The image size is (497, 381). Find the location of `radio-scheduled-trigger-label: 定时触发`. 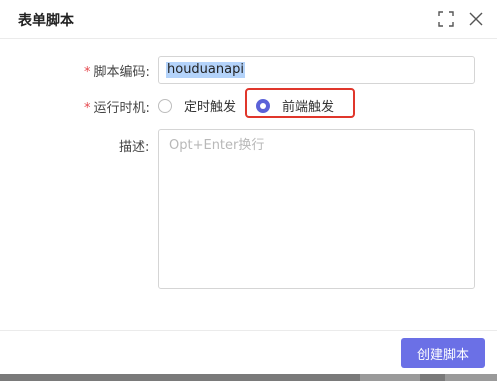

radio-scheduled-trigger-label: 定时触发 is located at coordinates (210, 107).